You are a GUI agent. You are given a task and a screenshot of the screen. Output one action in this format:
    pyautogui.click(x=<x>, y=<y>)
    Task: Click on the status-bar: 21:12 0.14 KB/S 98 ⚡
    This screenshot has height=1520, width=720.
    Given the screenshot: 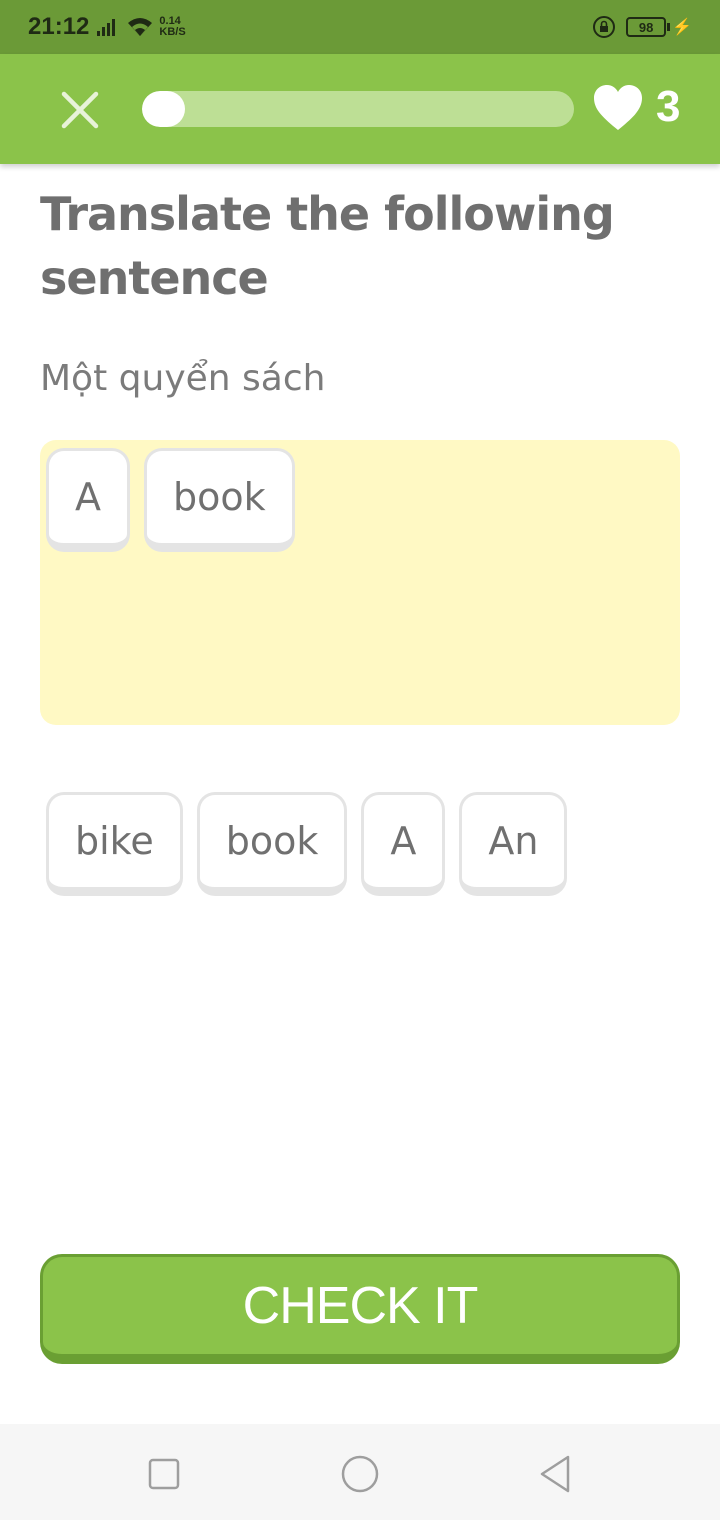 What is the action you would take?
    pyautogui.click(x=360, y=27)
    